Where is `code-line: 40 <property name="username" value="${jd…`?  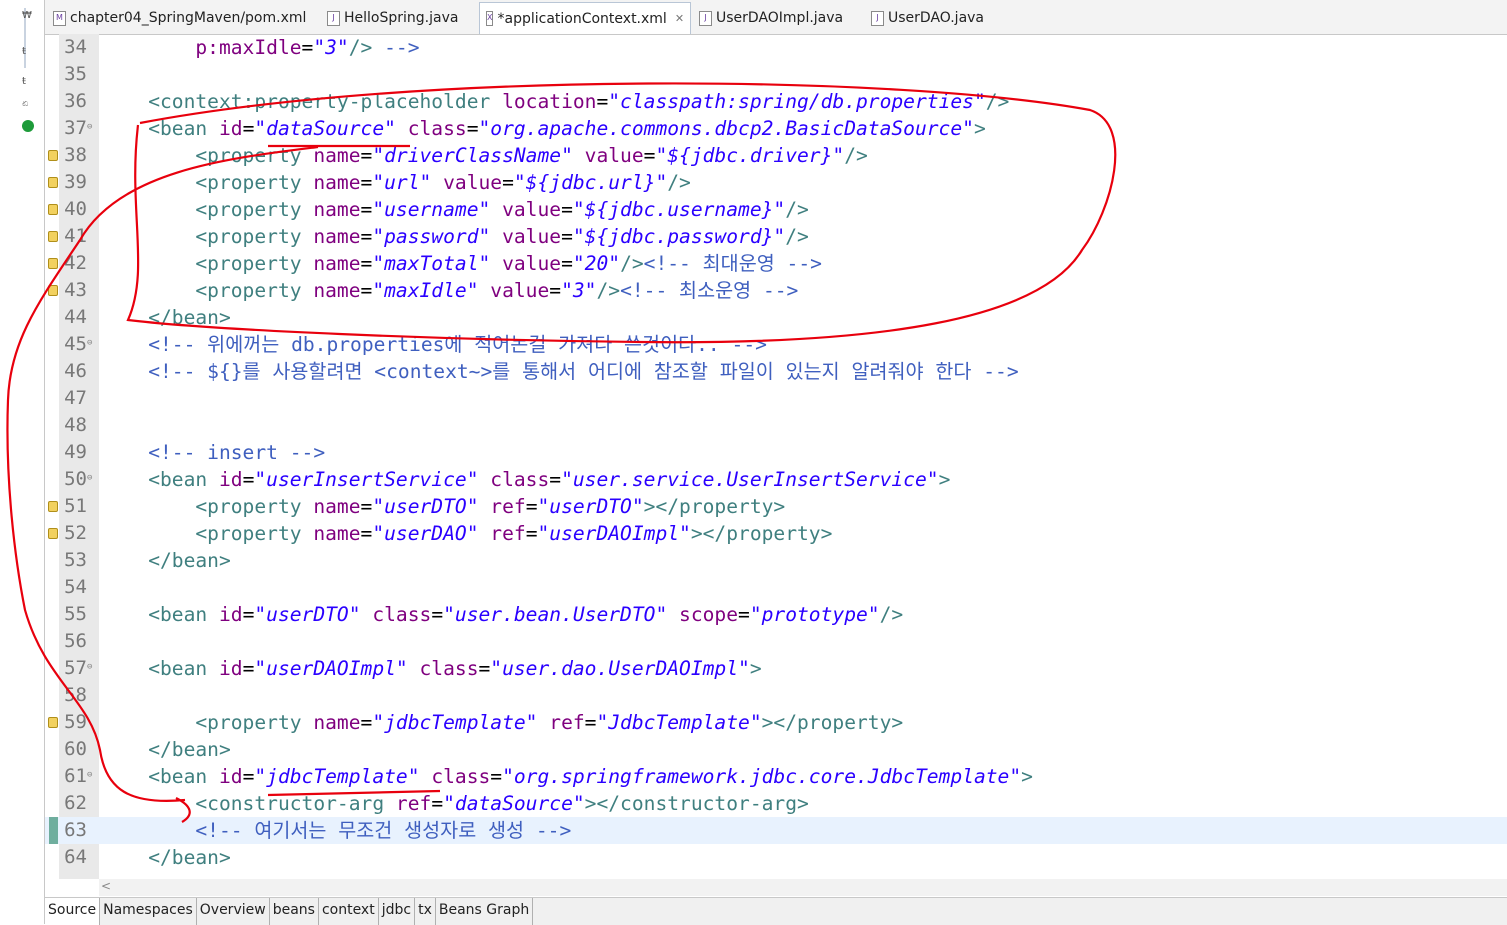 code-line: 40 <property name="username" value="${jd… is located at coordinates (776, 209).